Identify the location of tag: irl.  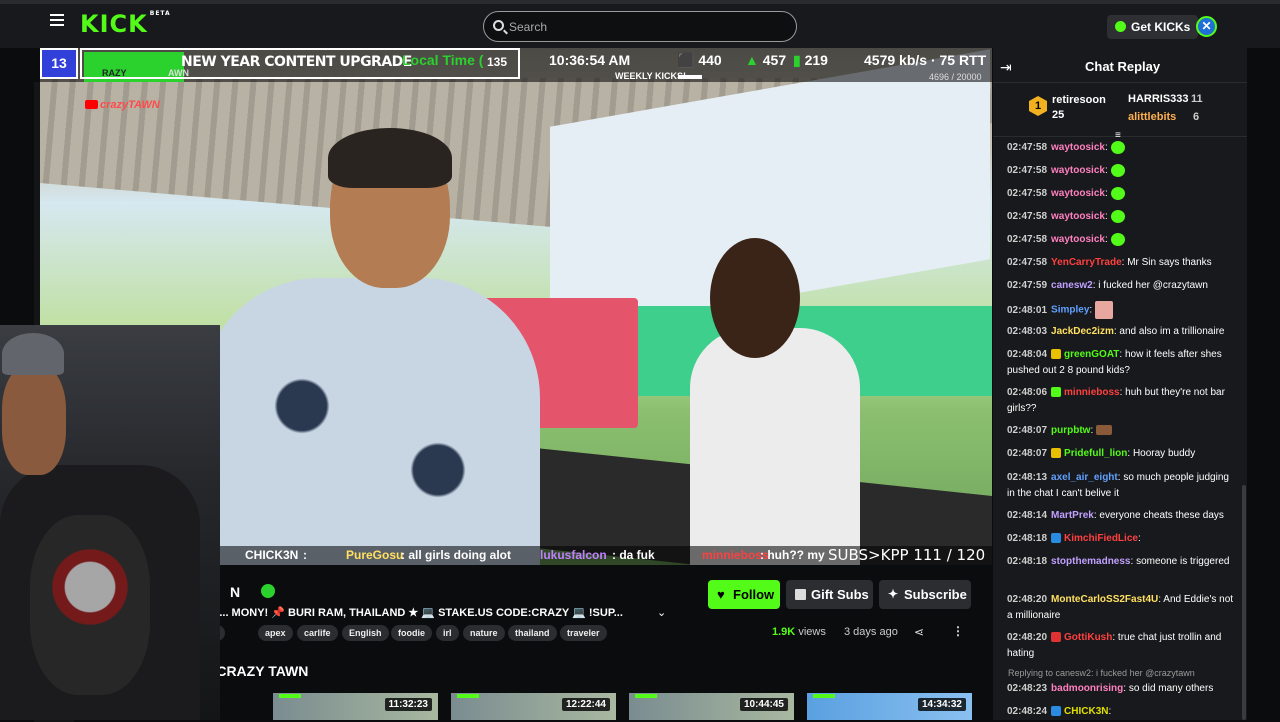
(447, 633).